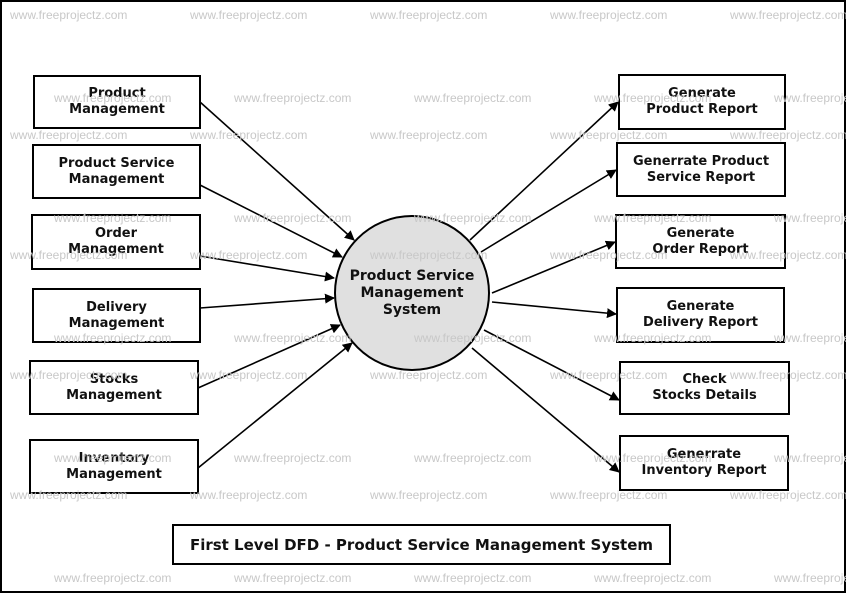 Image resolution: width=846 pixels, height=593 pixels. I want to click on entity-label: Product Service Management, so click(116, 171).